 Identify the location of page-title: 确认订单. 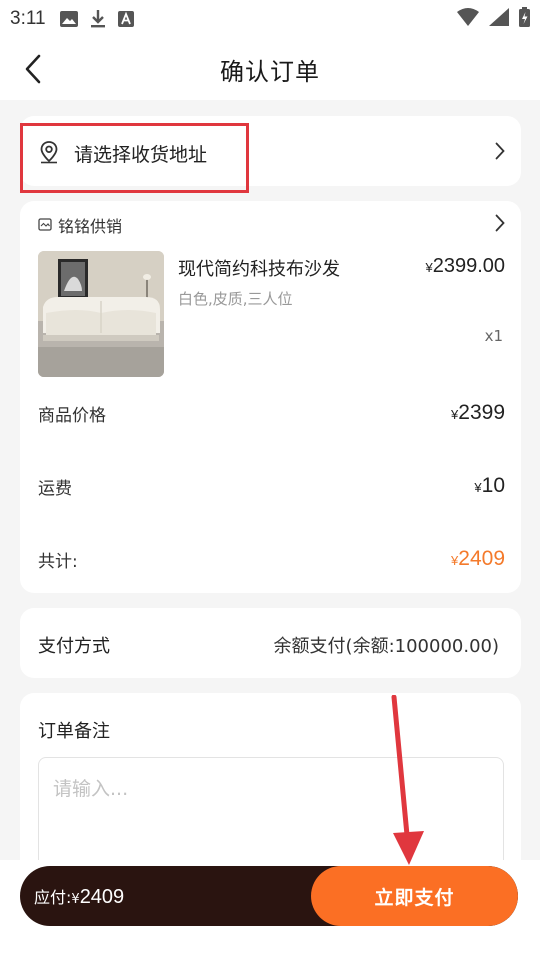
(270, 71).